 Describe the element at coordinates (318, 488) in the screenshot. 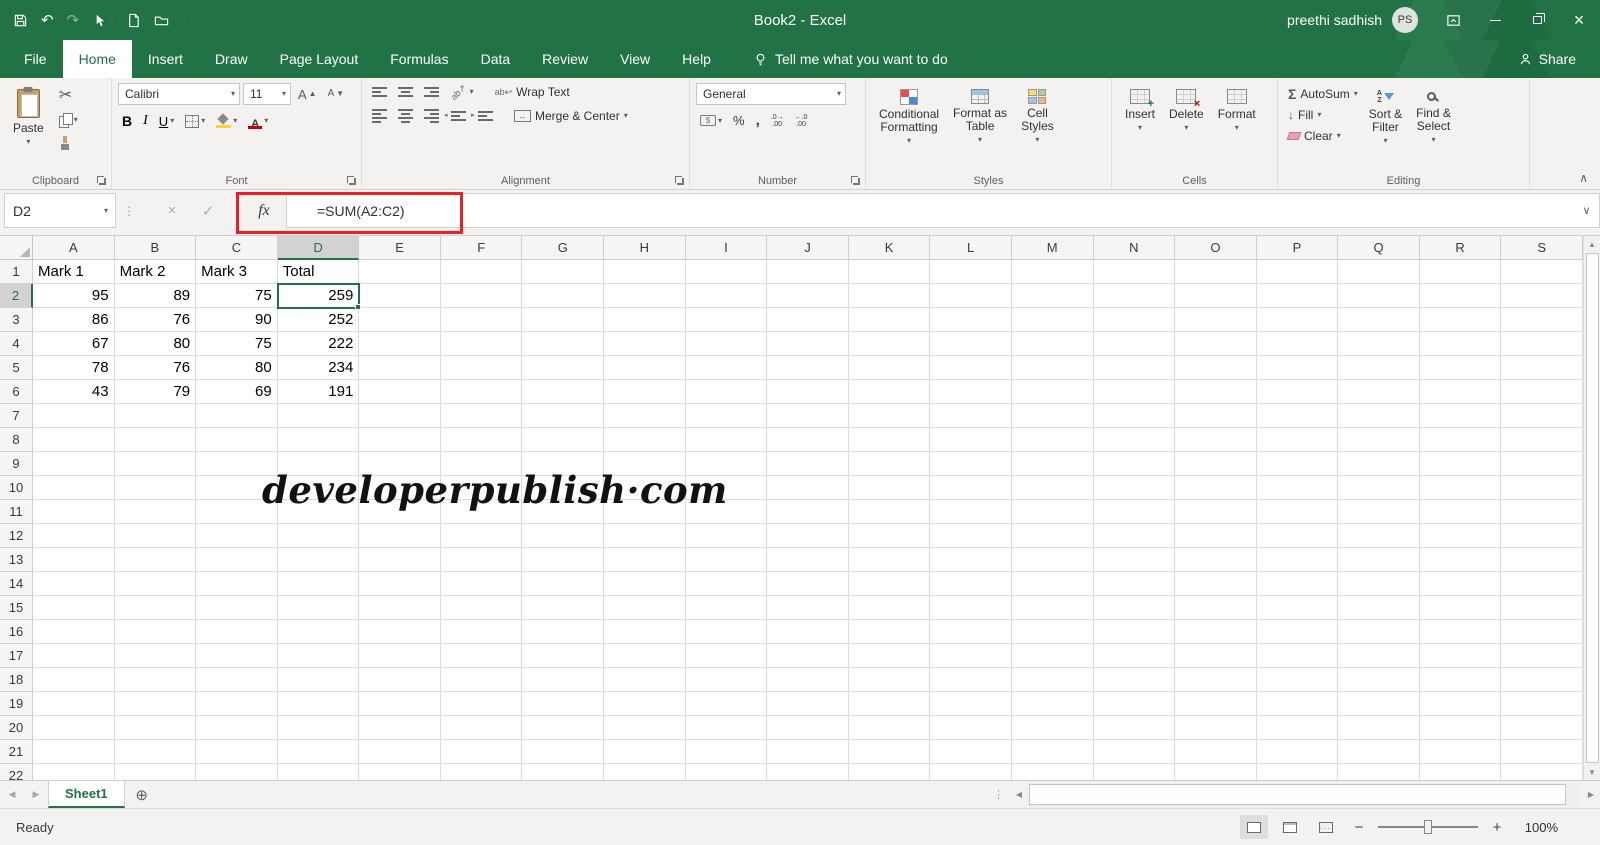

I see `cell-D10` at that location.